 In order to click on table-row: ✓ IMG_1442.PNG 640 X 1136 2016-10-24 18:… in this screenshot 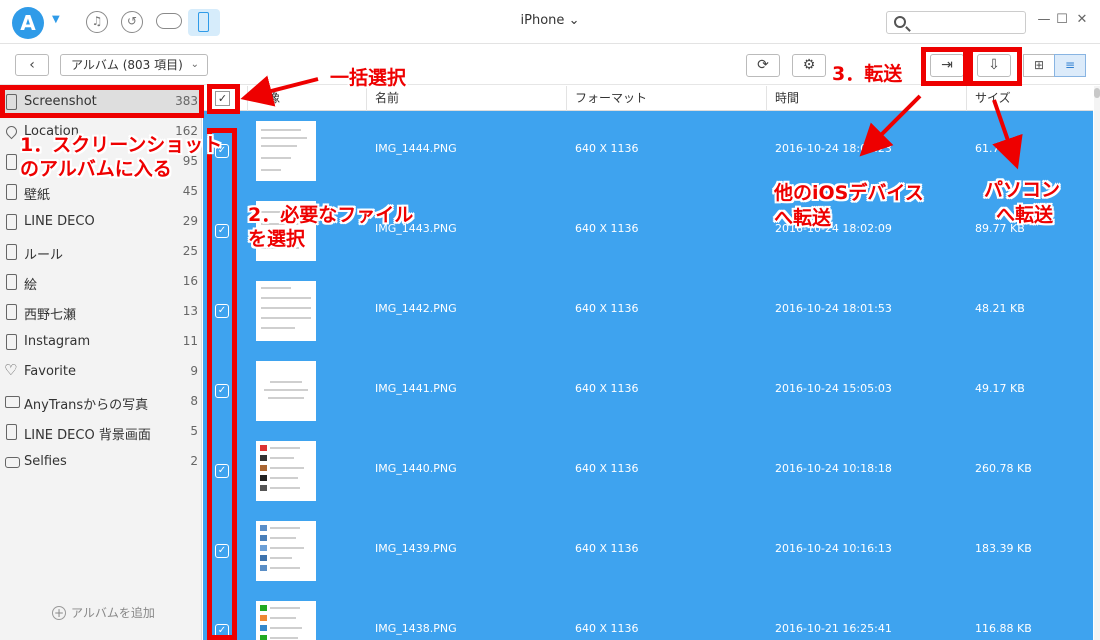, I will do `click(648, 311)`.